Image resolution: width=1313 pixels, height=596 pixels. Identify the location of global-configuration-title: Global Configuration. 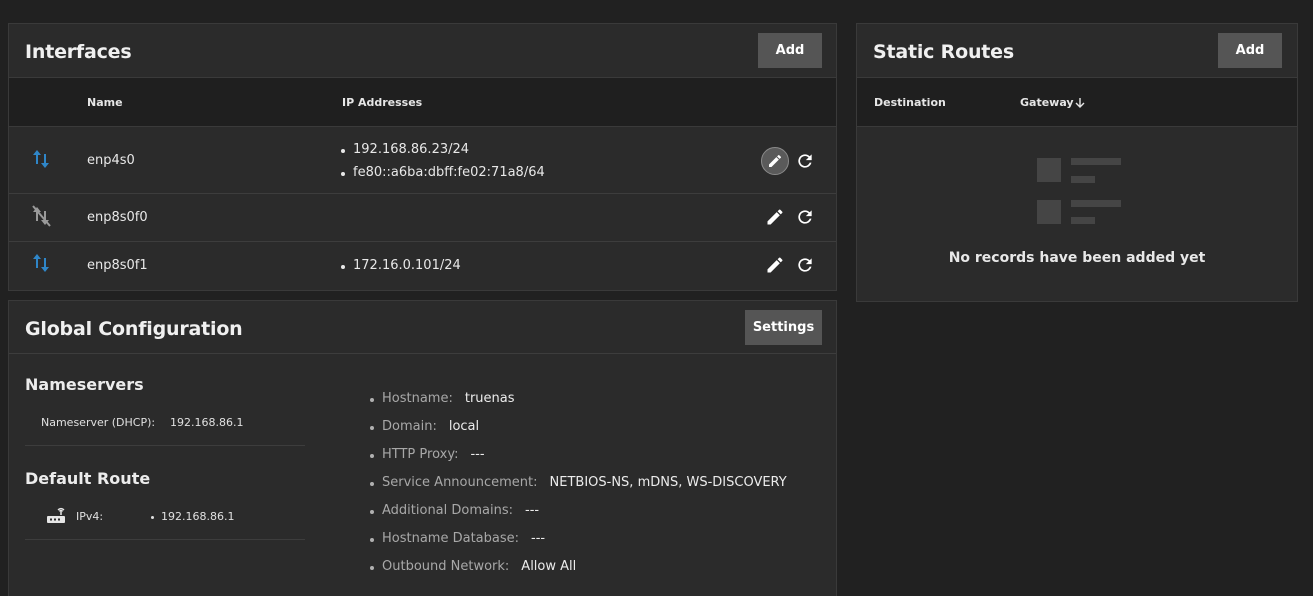
(134, 329).